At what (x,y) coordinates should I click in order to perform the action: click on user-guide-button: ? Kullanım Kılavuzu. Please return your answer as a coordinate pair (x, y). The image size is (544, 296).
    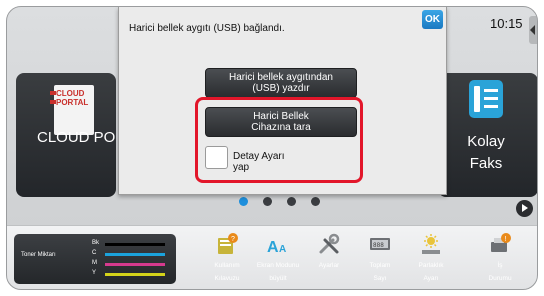
    Looking at the image, I should click on (227, 259).